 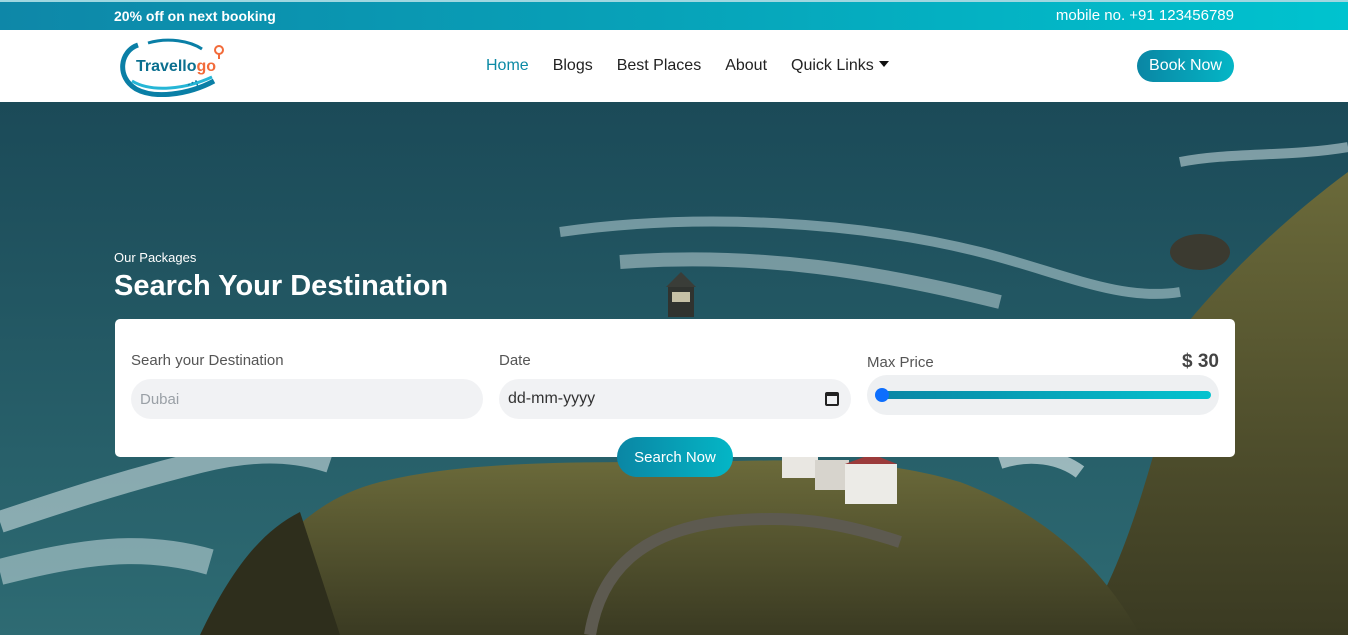 I want to click on hero-subtitle: Our Packages, so click(x=155, y=257).